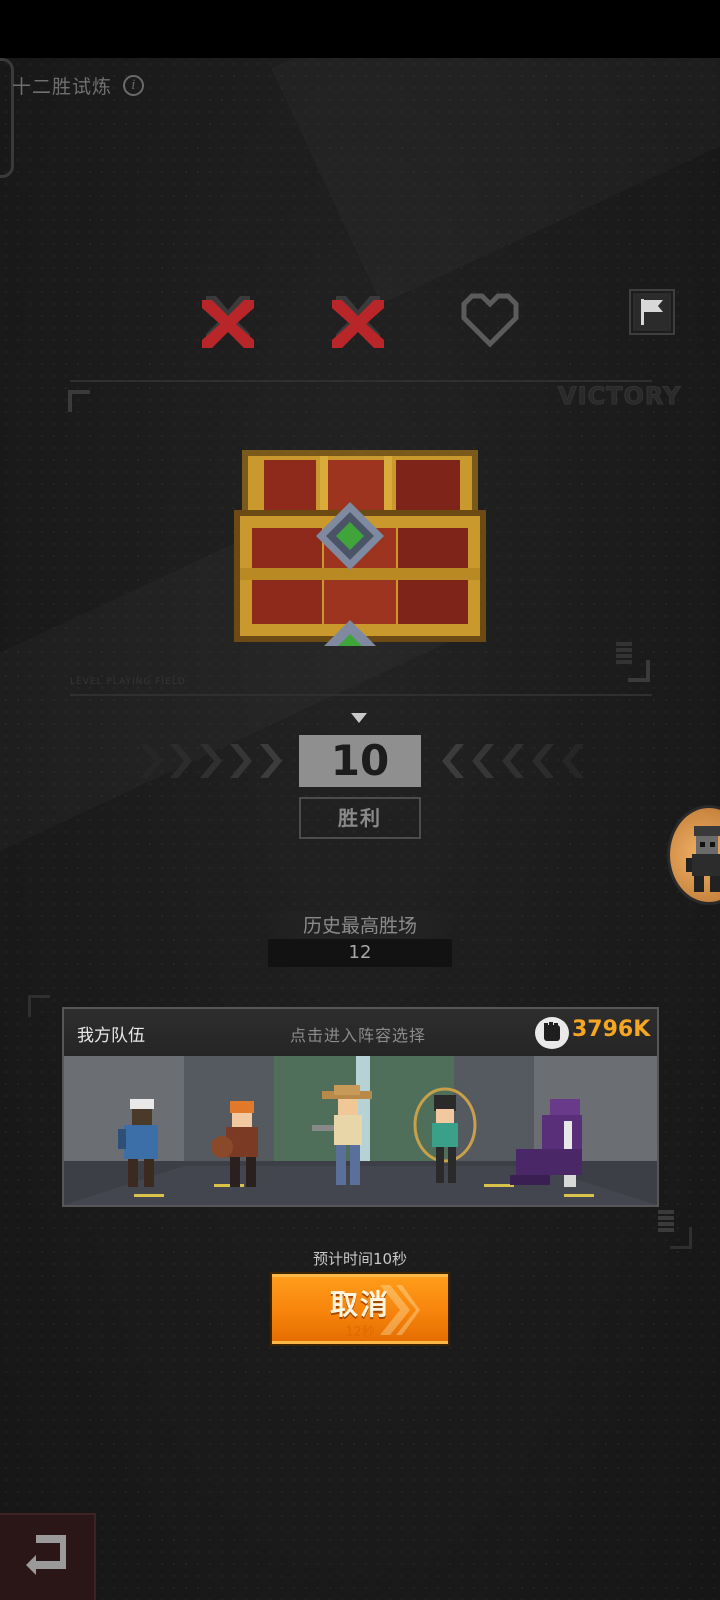  I want to click on team-scene, so click(360, 1130).